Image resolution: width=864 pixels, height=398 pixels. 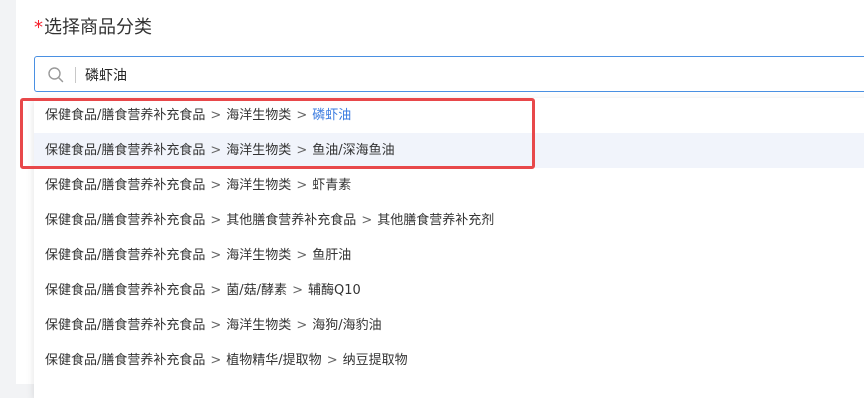 What do you see at coordinates (449, 360) in the screenshot?
I see `category-option: 保健食品/膳食营养补充食品 > 植物精华/提取物 > 纳豆提取物` at bounding box center [449, 360].